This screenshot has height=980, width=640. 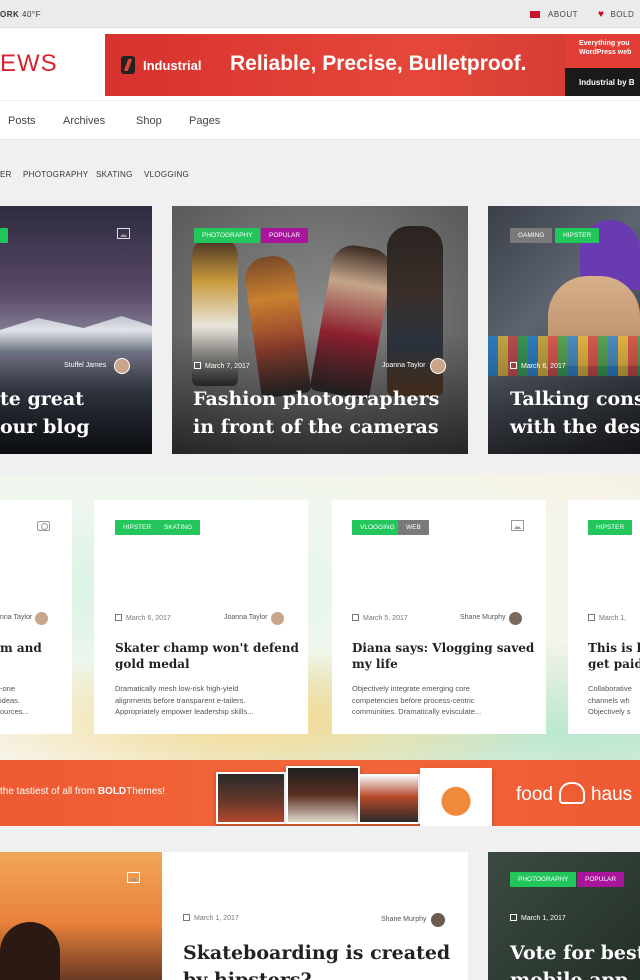 I want to click on nav-archives: Archives, so click(x=84, y=121).